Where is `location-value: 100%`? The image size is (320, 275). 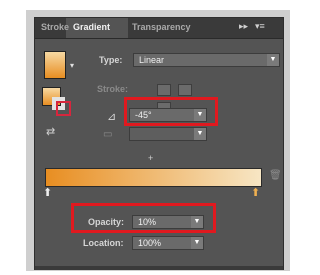 location-value: 100% is located at coordinates (150, 243).